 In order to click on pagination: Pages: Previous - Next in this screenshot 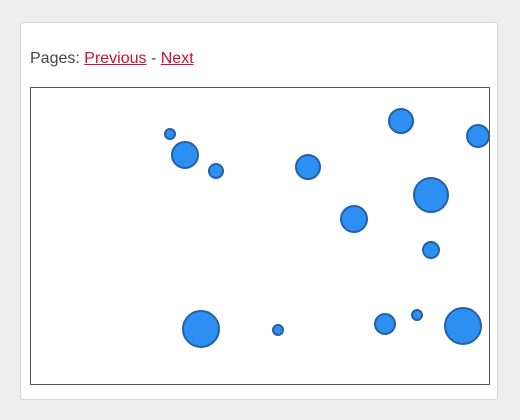, I will do `click(112, 59)`.